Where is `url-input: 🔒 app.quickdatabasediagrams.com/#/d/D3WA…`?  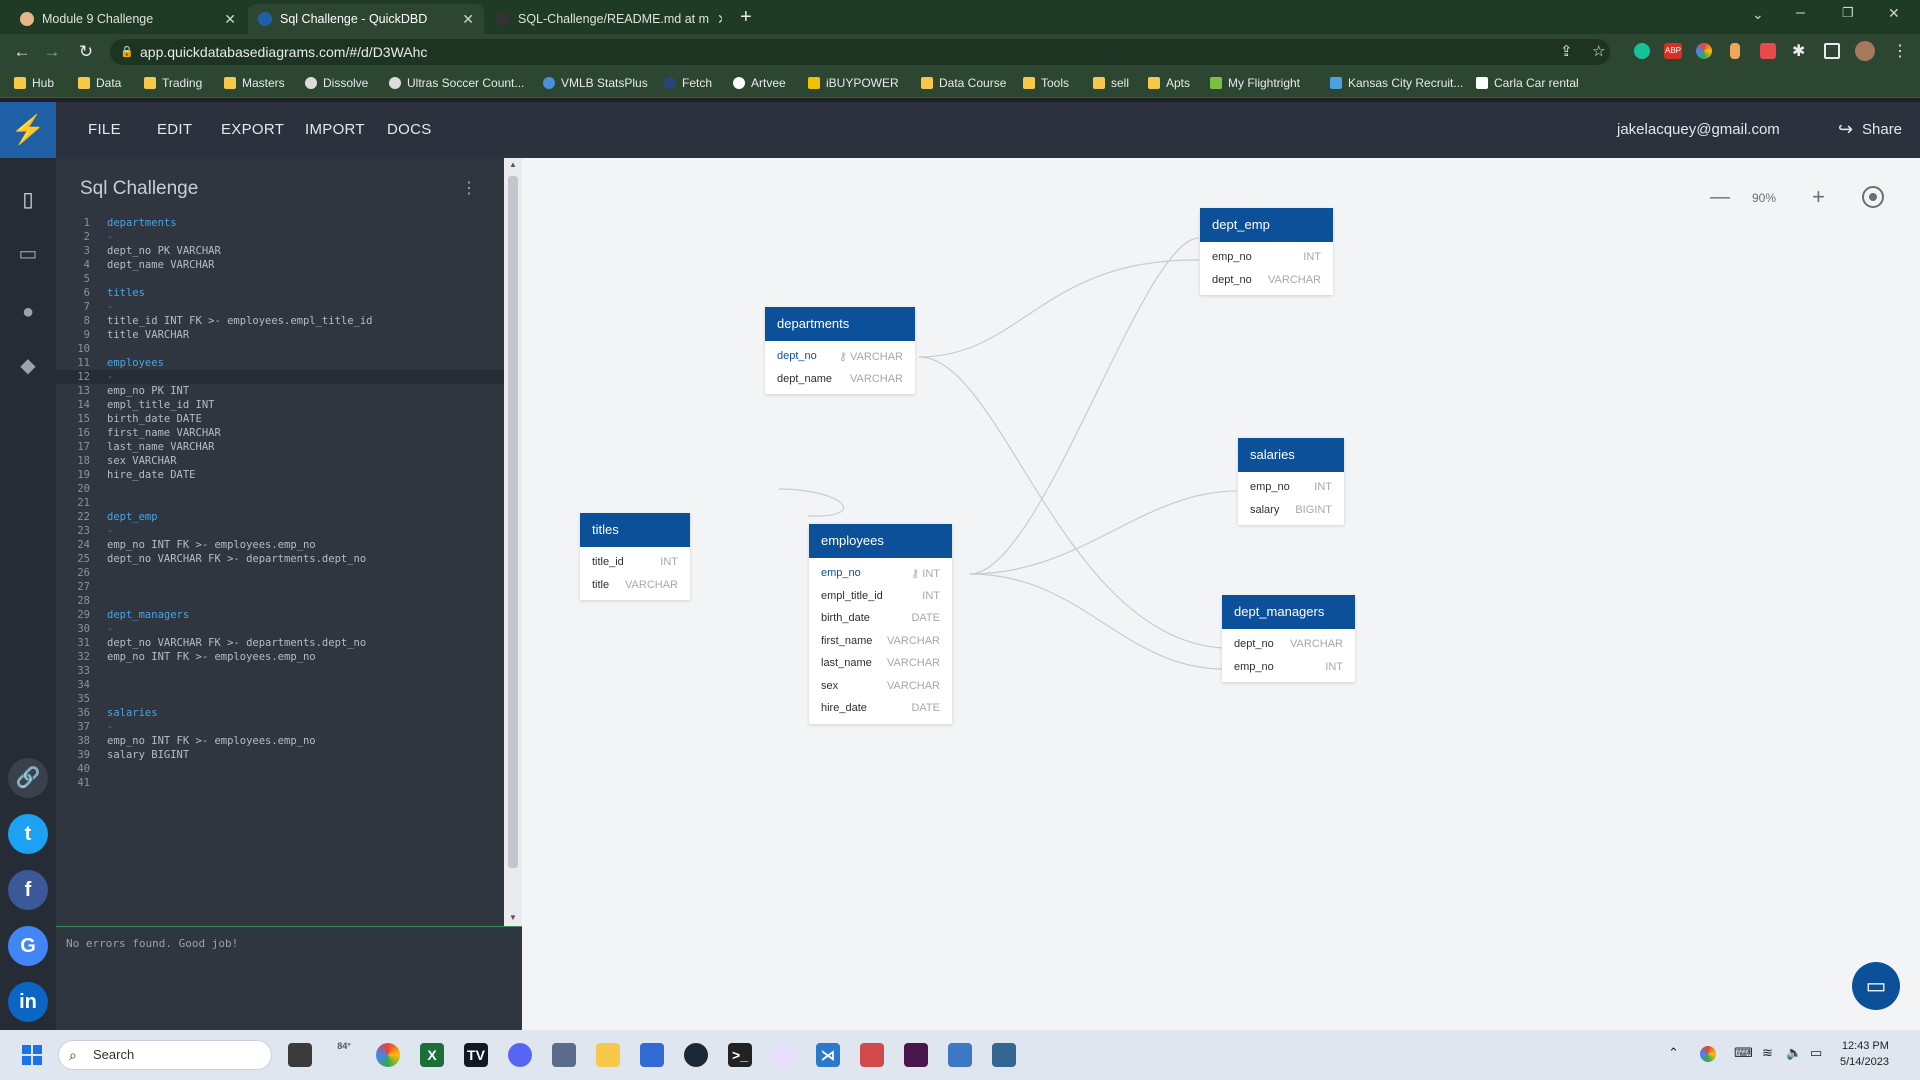
url-input: 🔒 app.quickdatabasediagrams.com/#/d/D3WA… is located at coordinates (860, 52).